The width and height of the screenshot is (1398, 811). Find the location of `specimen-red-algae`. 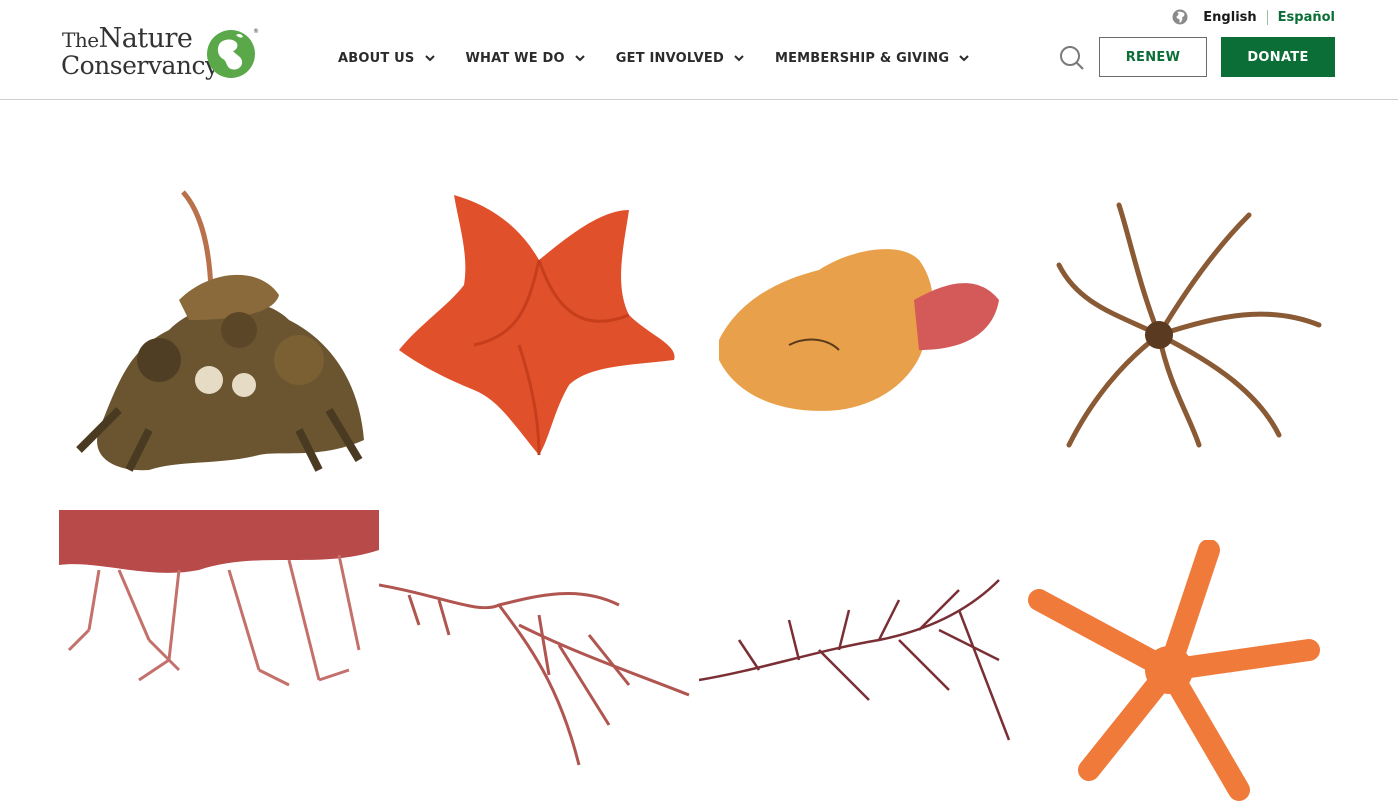

specimen-red-algae is located at coordinates (219, 600).